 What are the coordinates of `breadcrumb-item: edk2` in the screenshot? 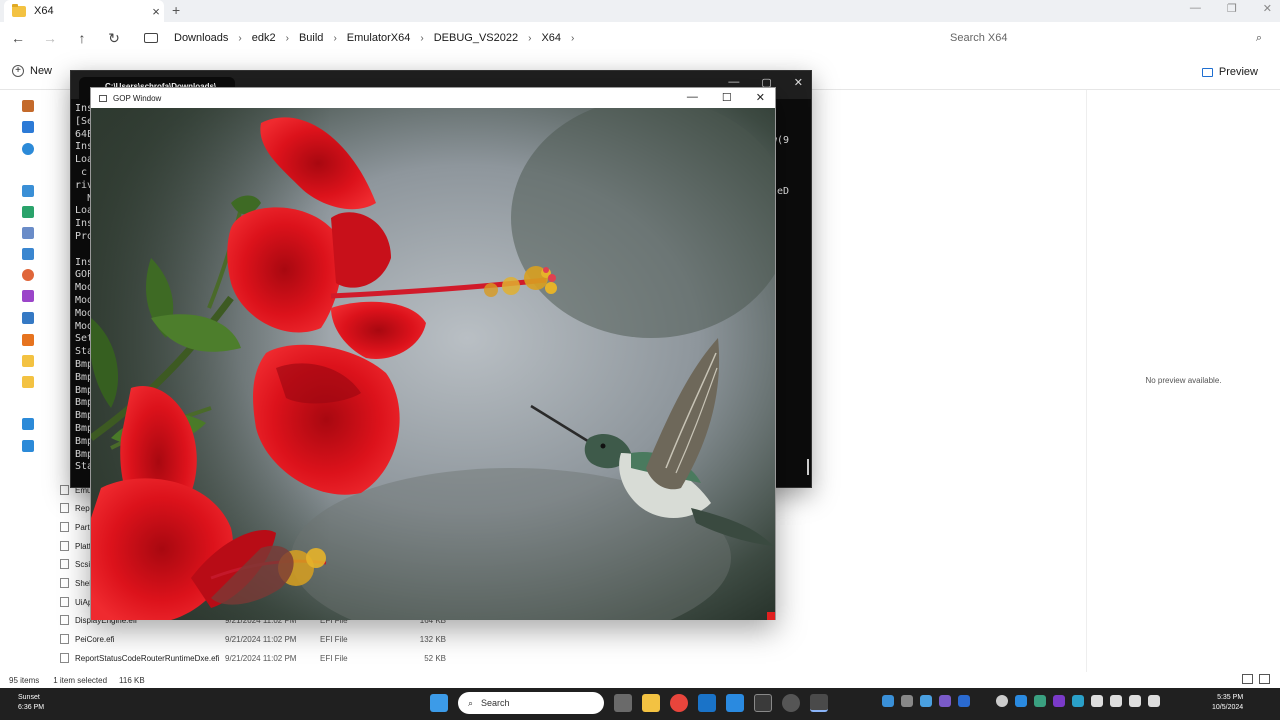 It's located at (264, 38).